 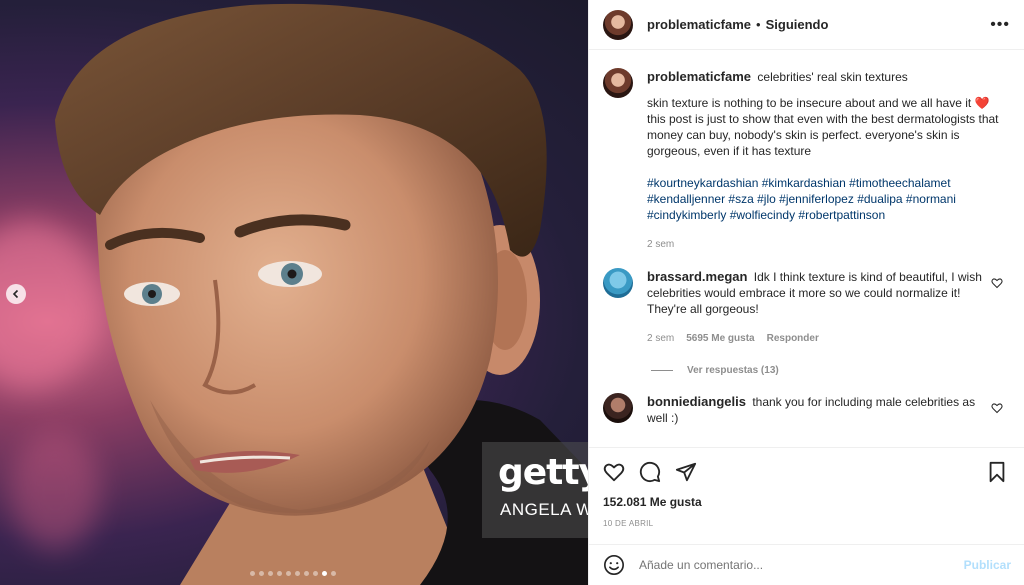 I want to click on hashtag-link: #cindykimberly, so click(x=686, y=215).